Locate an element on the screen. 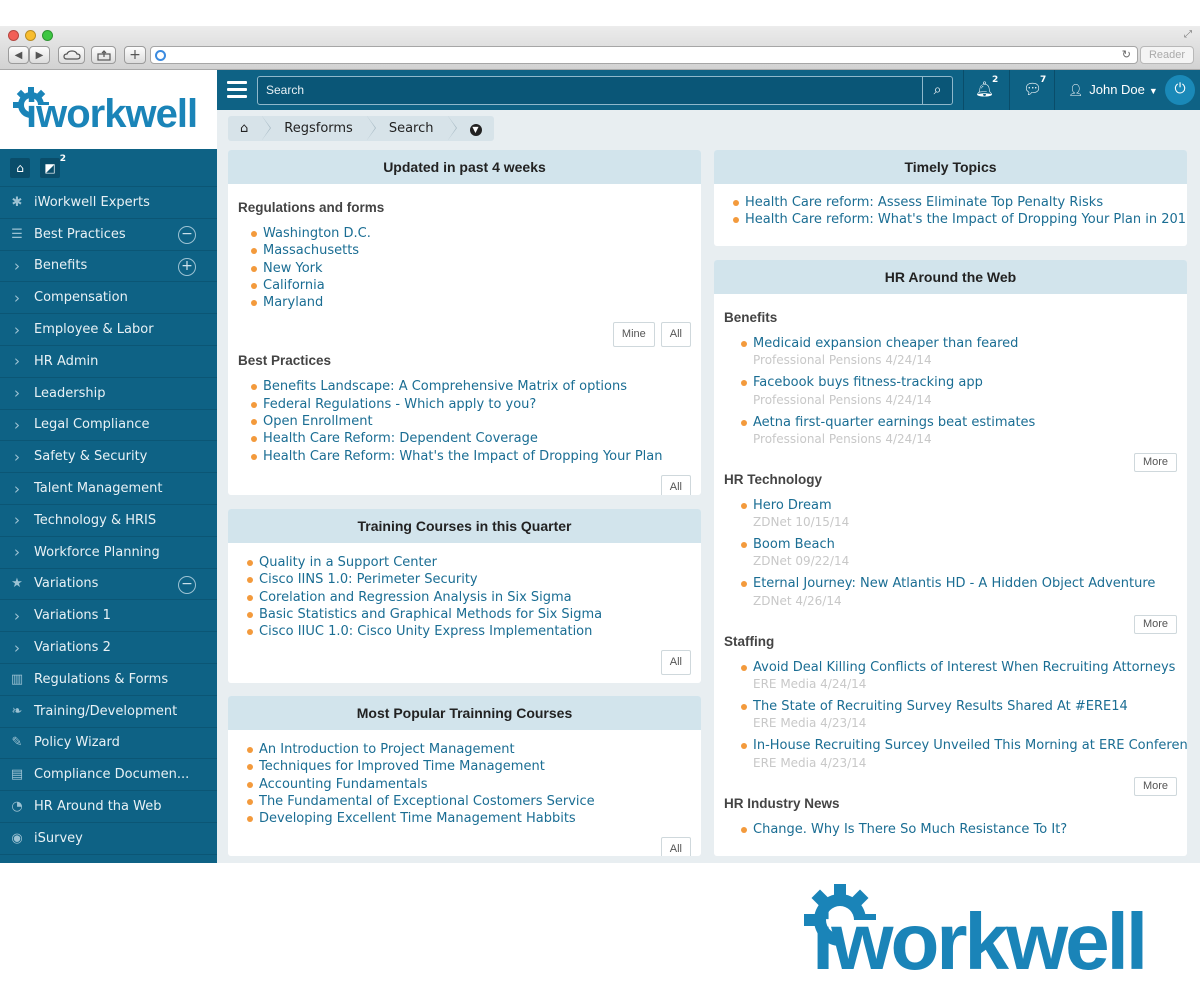  sidebar-item-isurvey: ◉ iSurvey is located at coordinates (108, 839).